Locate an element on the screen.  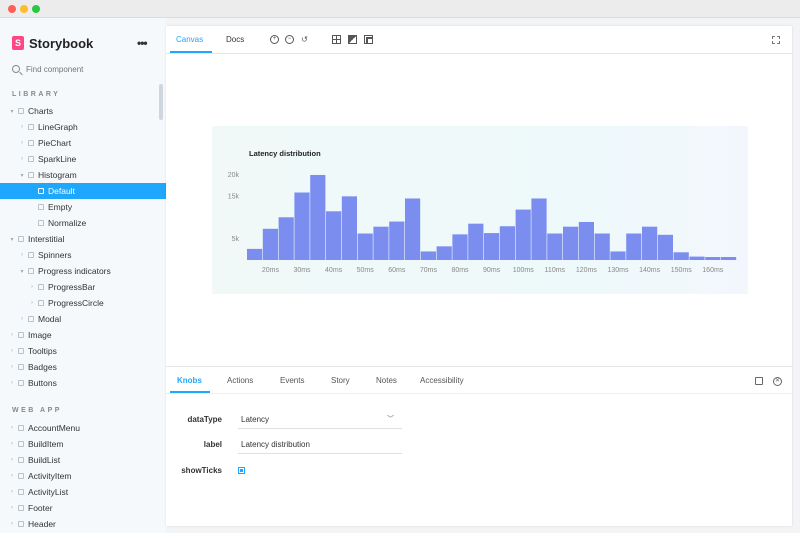
knob-label-datatype: dataType is located at coordinates (204, 419).